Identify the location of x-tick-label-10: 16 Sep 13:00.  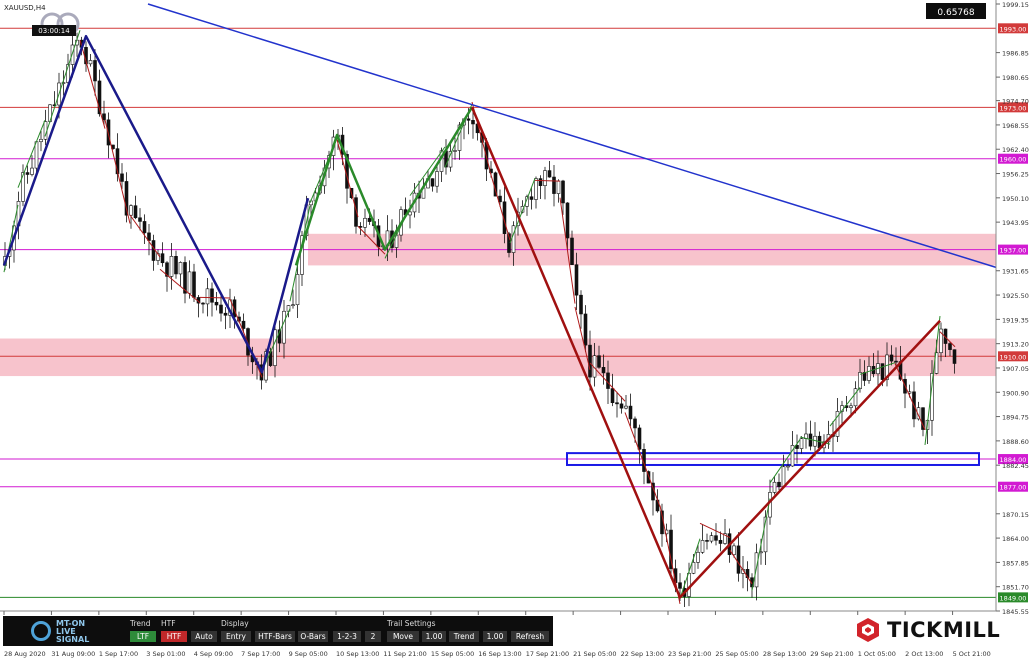
(499, 654).